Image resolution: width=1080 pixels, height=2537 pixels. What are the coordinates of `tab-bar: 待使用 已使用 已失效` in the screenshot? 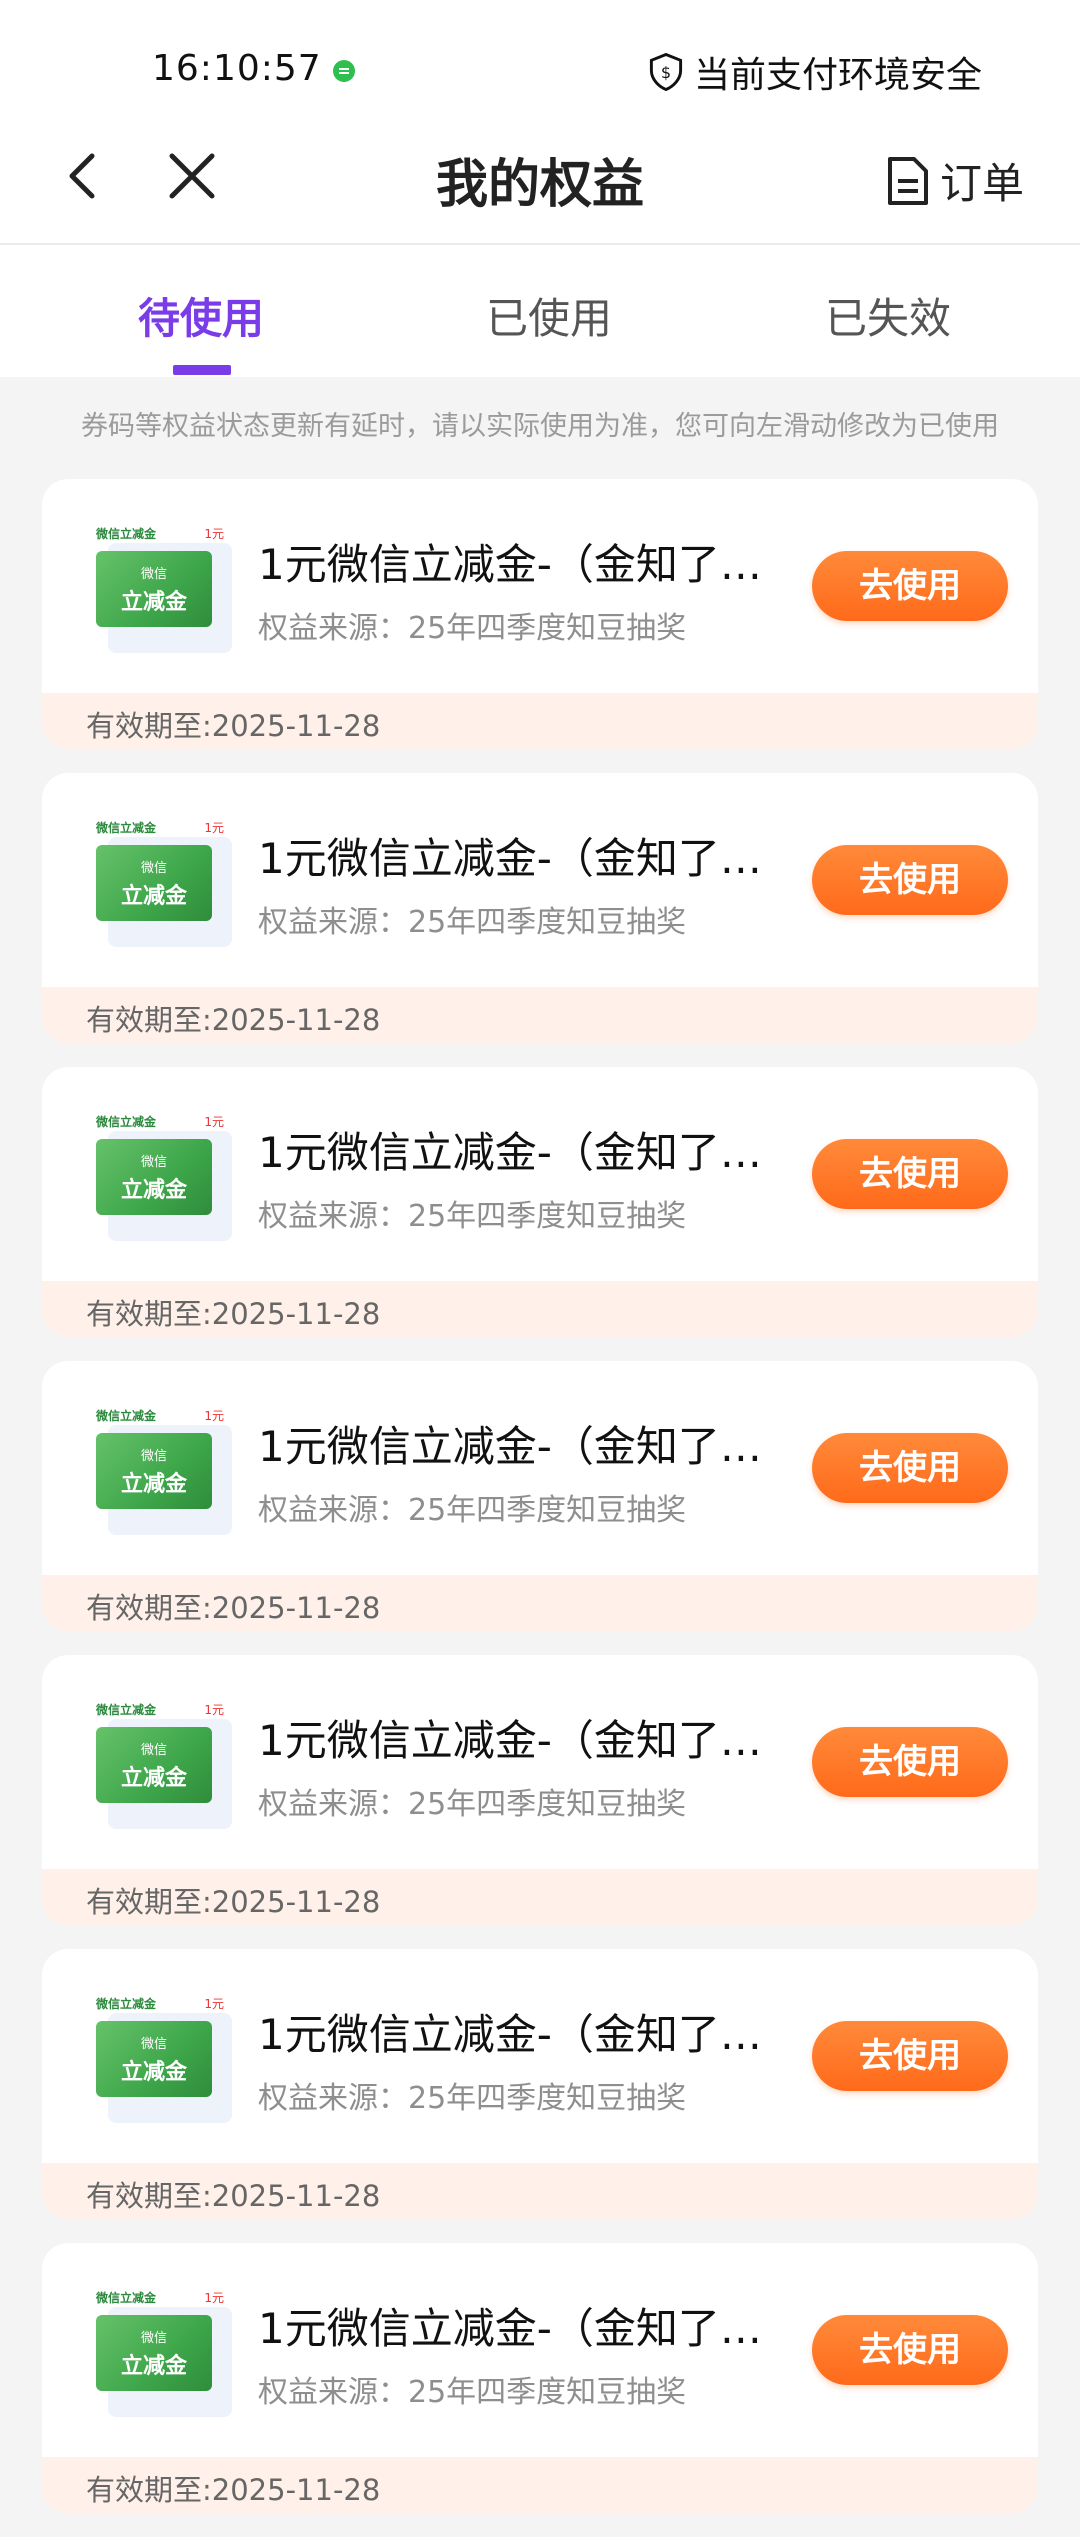 It's located at (540, 311).